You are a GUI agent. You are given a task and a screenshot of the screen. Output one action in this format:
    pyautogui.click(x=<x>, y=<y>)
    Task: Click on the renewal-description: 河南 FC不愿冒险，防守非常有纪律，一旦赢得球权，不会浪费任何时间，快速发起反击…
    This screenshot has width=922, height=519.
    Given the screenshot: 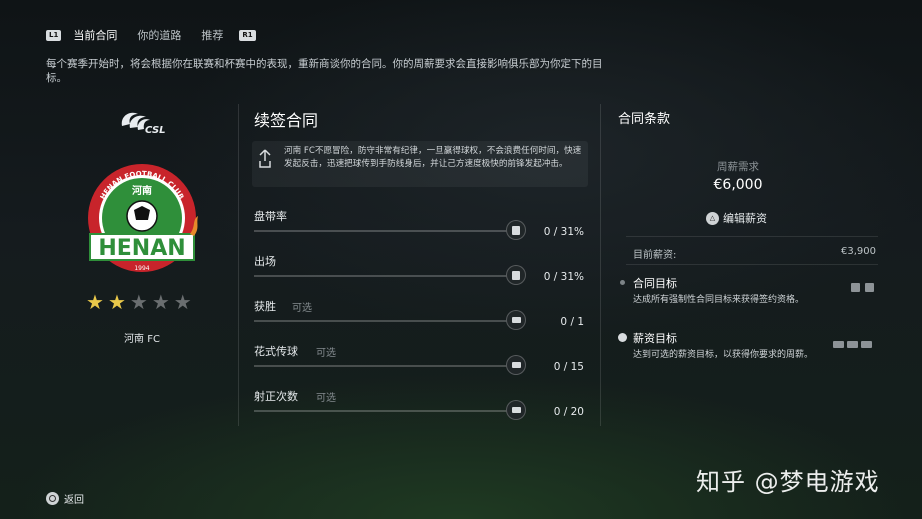 What is the action you would take?
    pyautogui.click(x=433, y=157)
    